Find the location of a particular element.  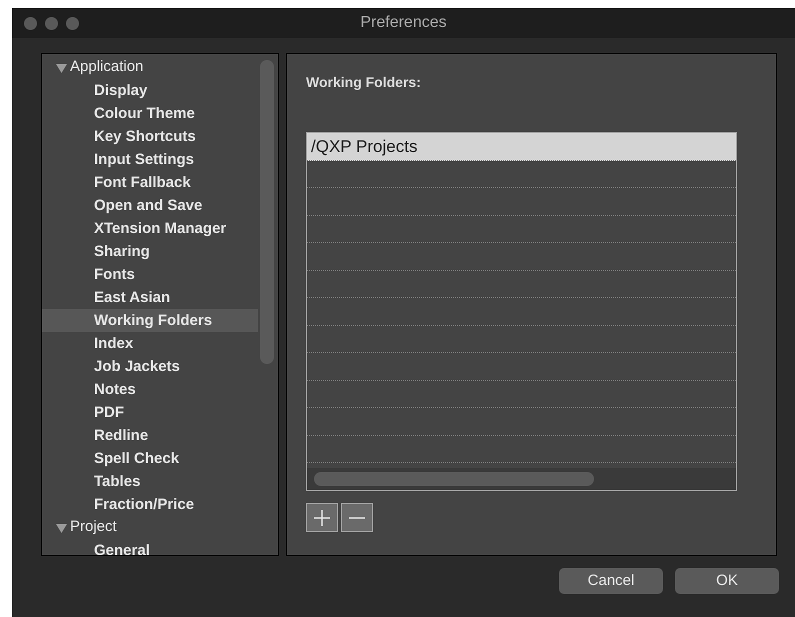

sidebar-item: Sharing is located at coordinates (150, 251).